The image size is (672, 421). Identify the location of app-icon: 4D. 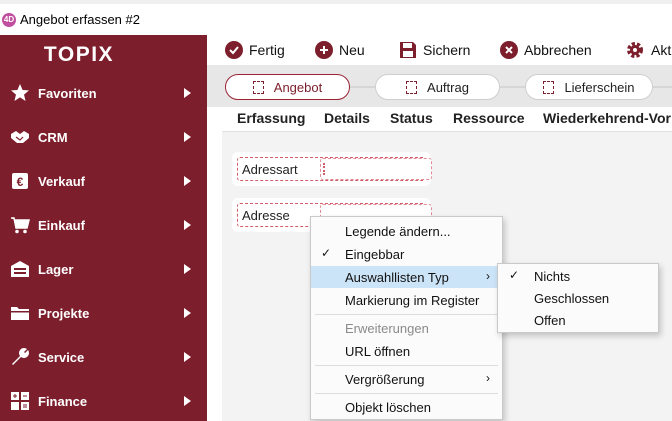
(9, 19).